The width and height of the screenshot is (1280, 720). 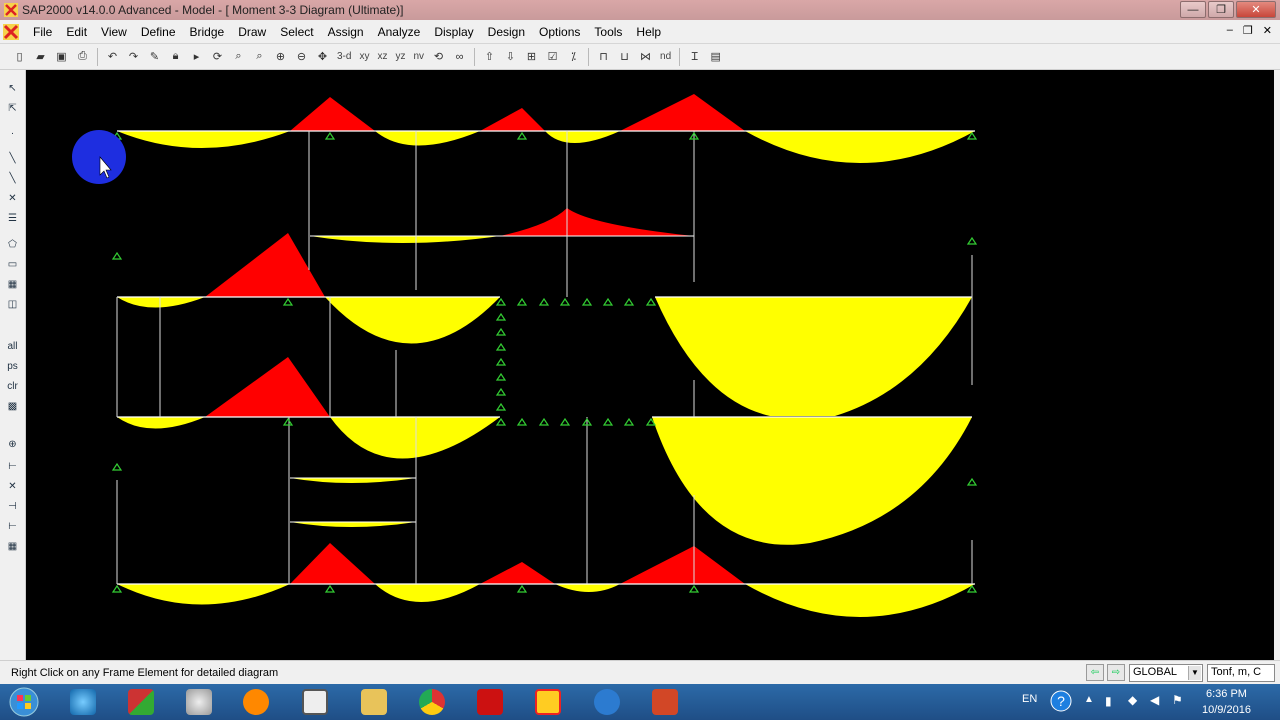 I want to click on media-player-icon, so click(x=256, y=702).